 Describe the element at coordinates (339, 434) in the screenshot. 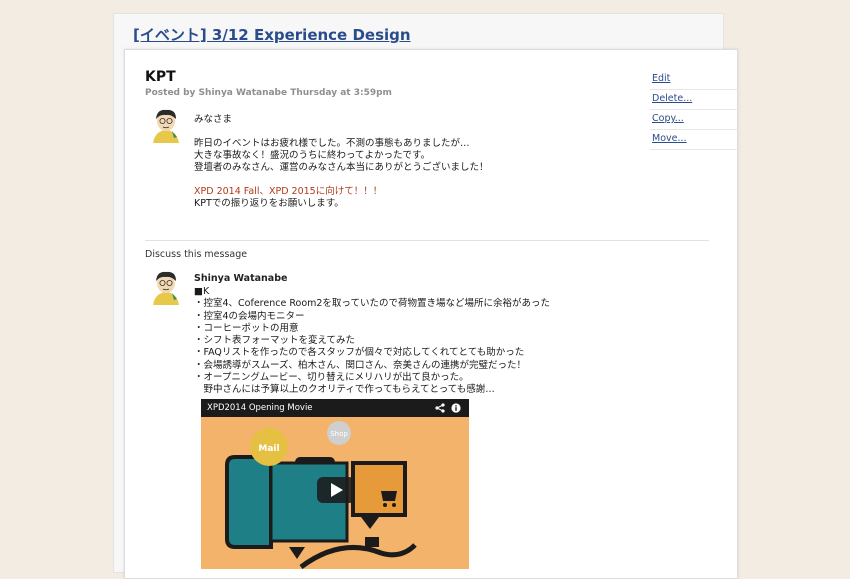

I see `shop-label: Shop` at that location.